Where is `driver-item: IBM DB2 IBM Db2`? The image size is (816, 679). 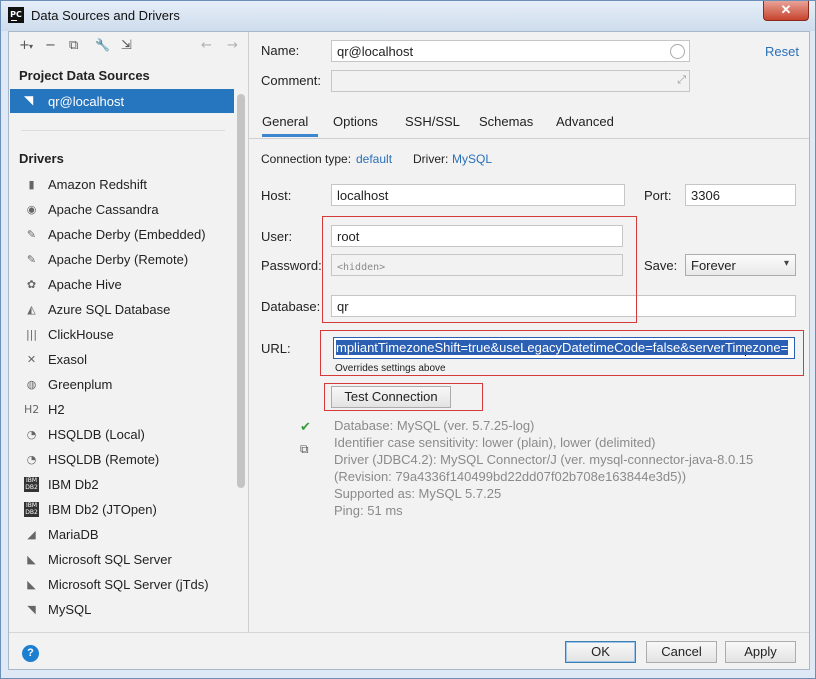
driver-item: IBM DB2 IBM Db2 is located at coordinates (122, 484).